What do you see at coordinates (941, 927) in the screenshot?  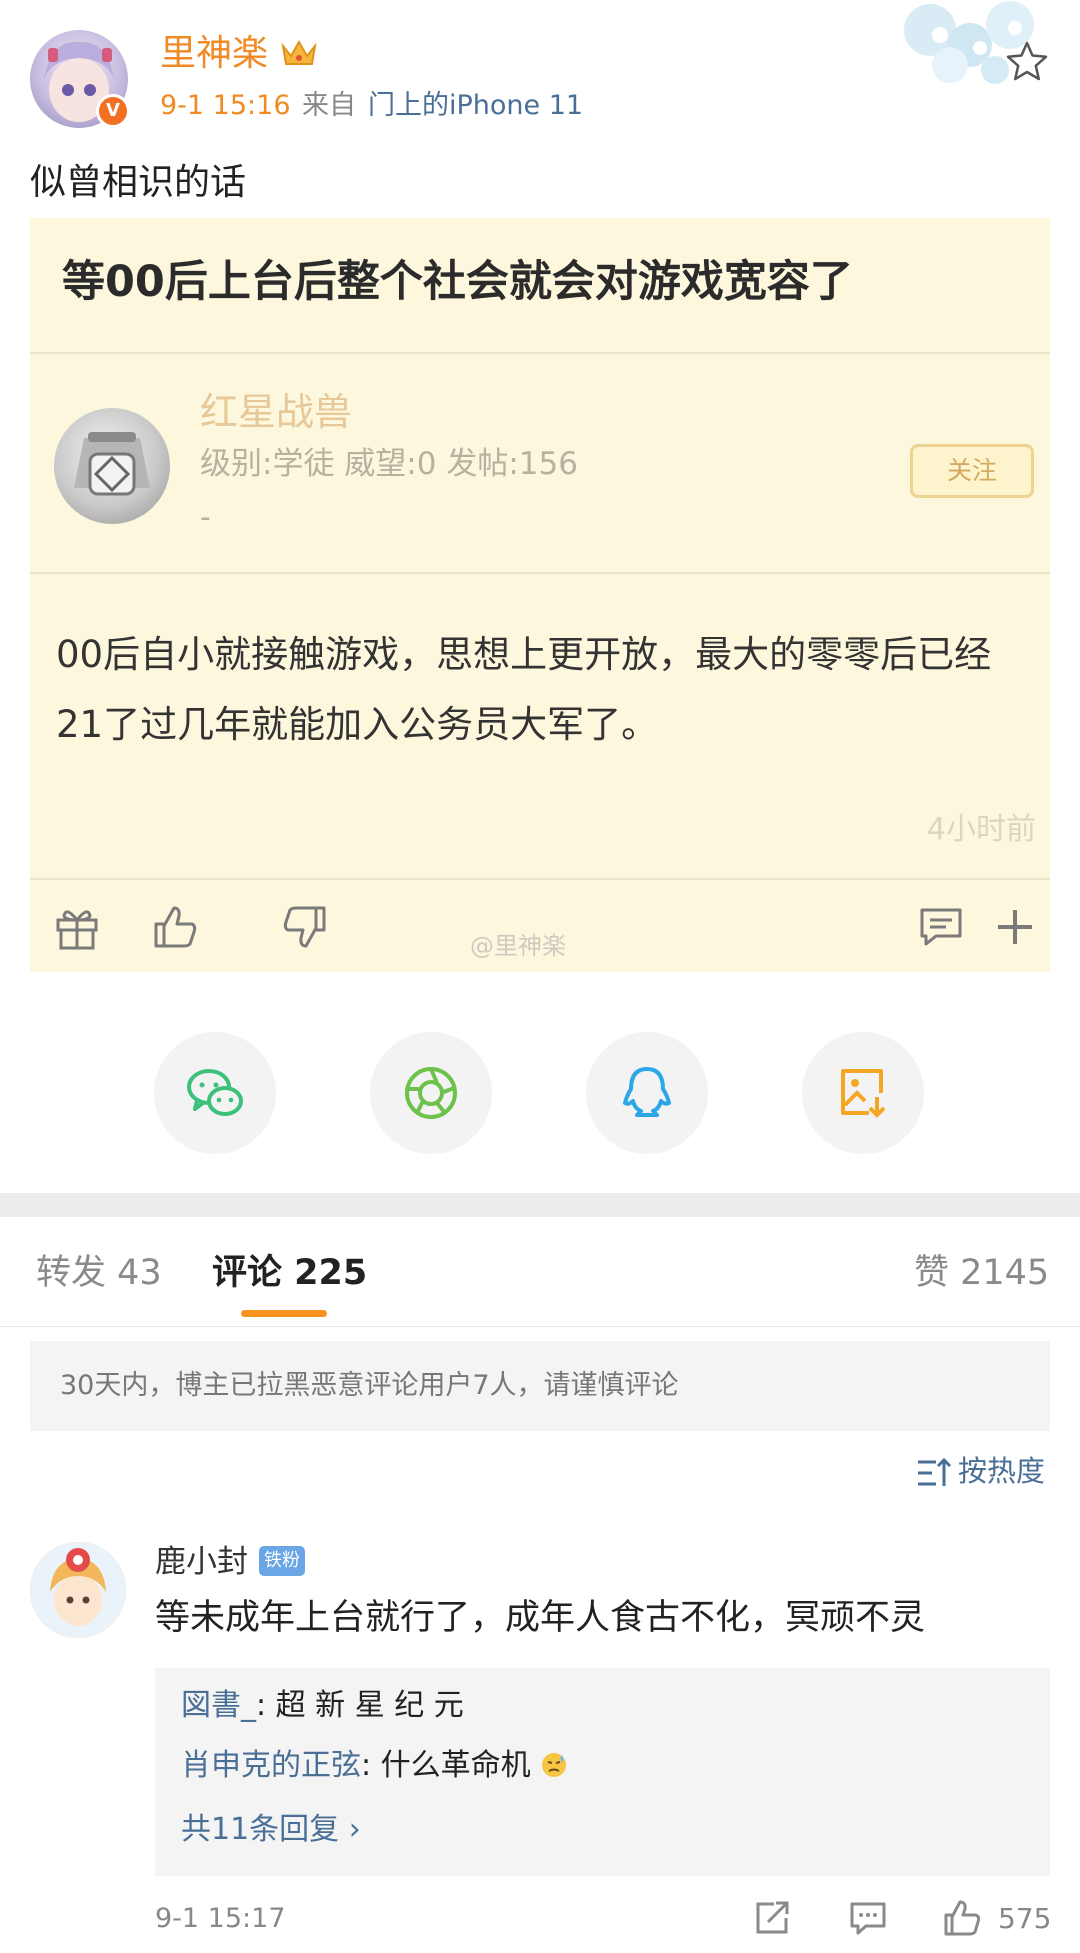 I see `image-comment-icon` at bounding box center [941, 927].